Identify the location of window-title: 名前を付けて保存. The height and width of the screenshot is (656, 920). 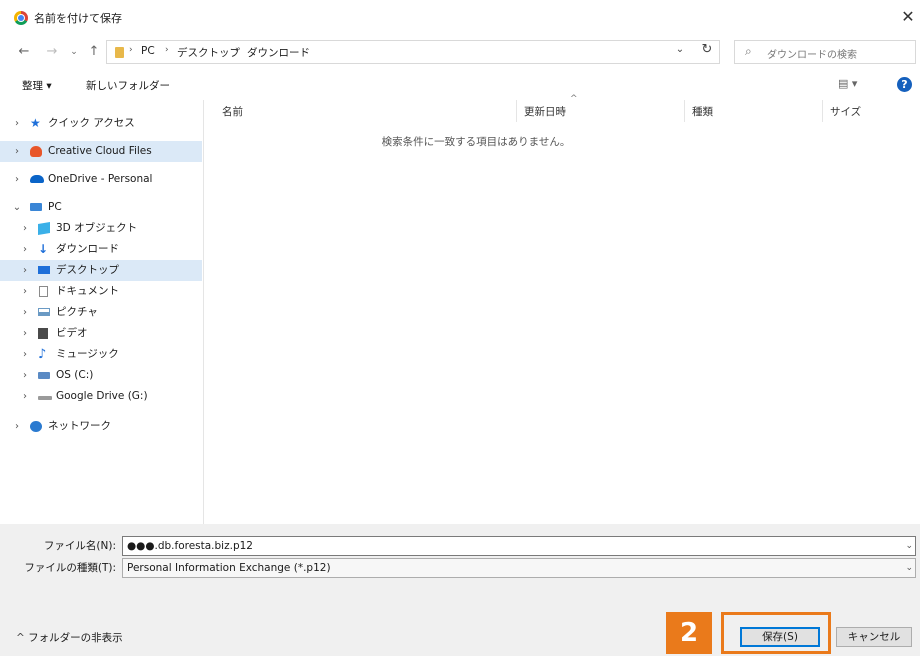
(78, 18).